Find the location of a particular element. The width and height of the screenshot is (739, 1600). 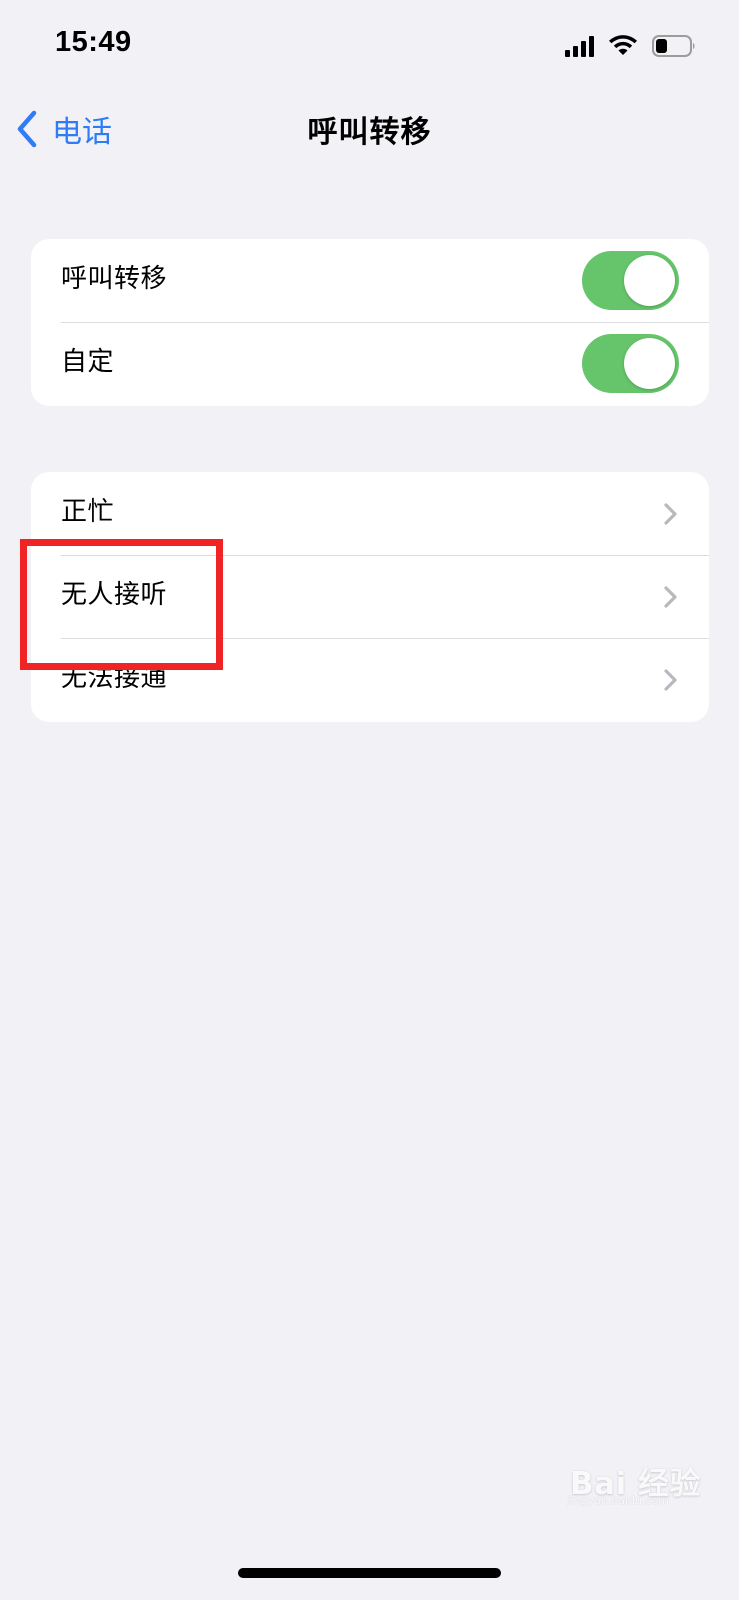

call-forwarding-group: 呼叫转移 自定 is located at coordinates (370, 322).